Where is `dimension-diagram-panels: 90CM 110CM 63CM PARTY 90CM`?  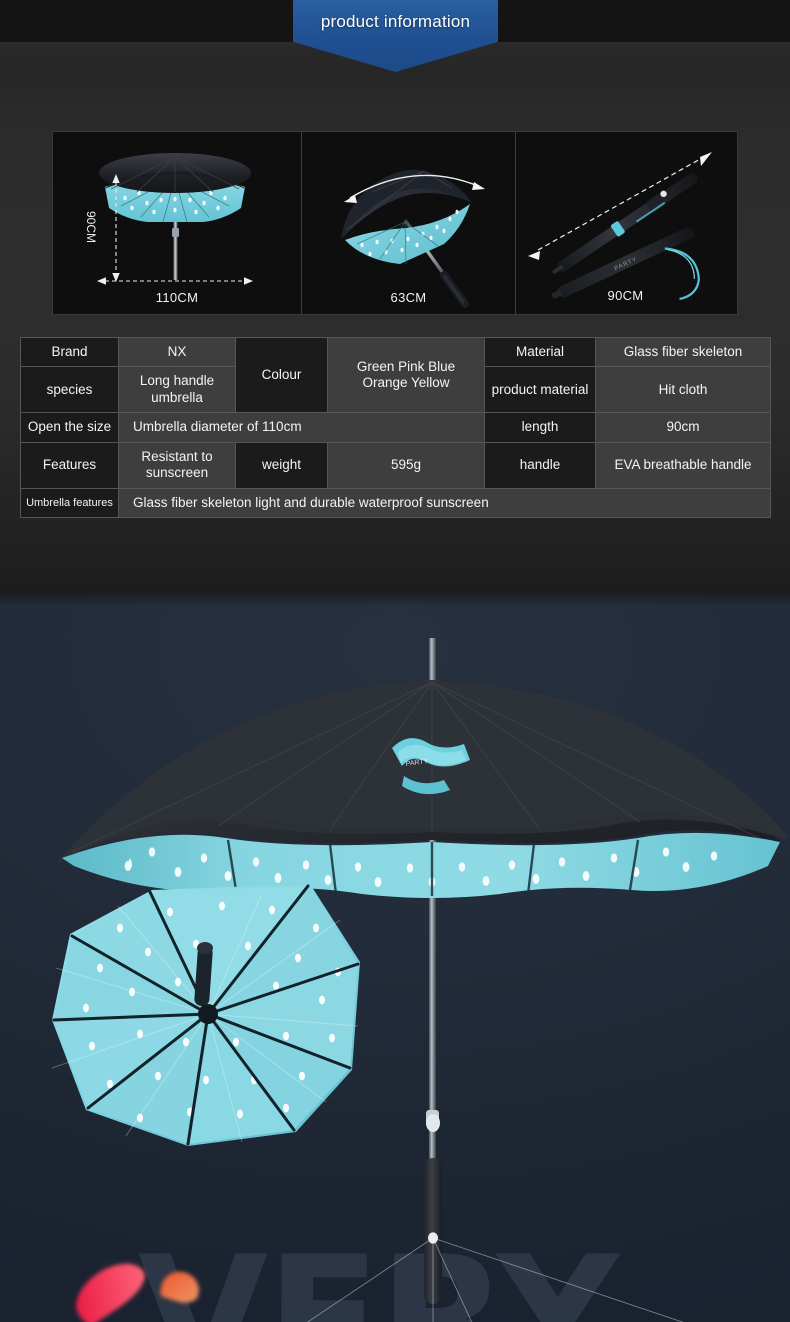
dimension-diagram-panels: 90CM 110CM 63CM PARTY 90CM is located at coordinates (395, 223).